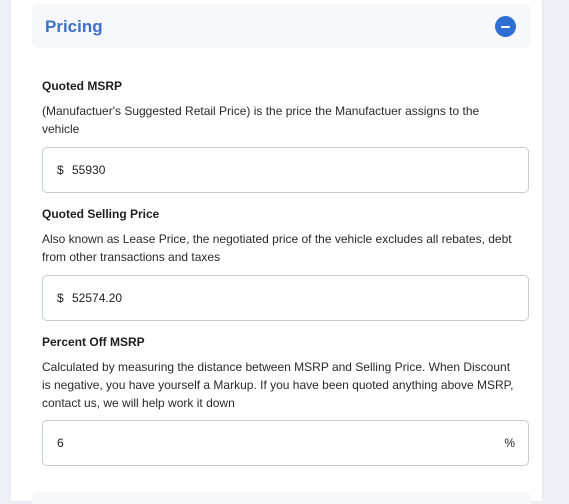  What do you see at coordinates (281, 498) in the screenshot?
I see `next-section-header` at bounding box center [281, 498].